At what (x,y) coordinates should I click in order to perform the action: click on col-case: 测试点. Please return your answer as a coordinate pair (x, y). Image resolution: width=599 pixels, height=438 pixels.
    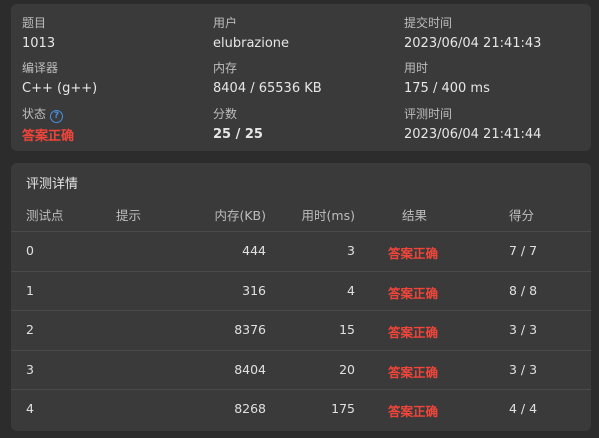
    Looking at the image, I should click on (45, 215).